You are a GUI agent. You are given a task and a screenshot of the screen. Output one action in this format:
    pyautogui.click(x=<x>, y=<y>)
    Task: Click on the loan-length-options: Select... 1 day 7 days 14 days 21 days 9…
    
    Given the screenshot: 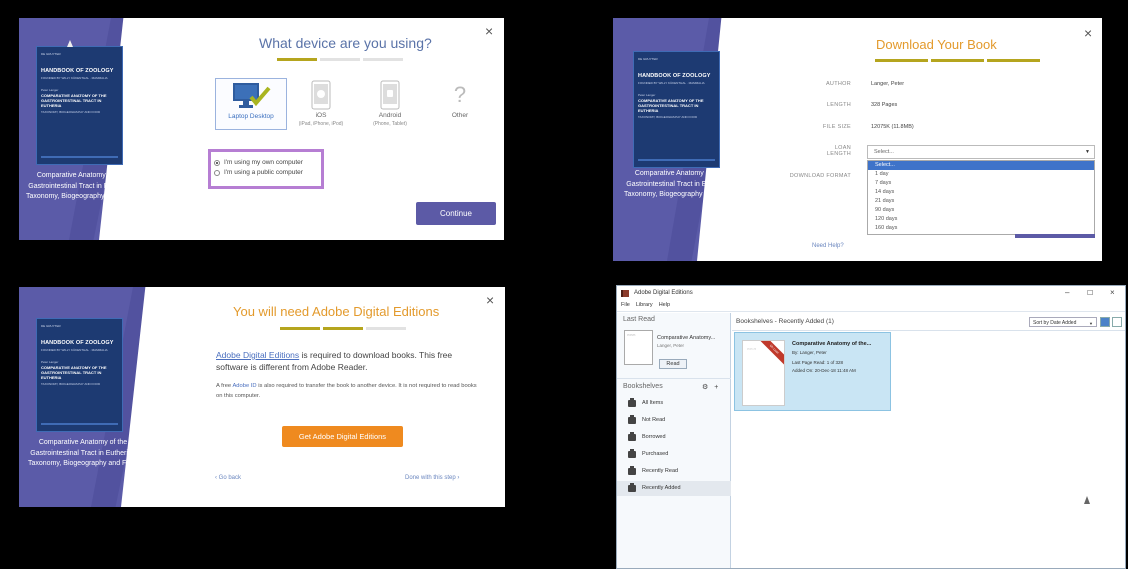 What is the action you would take?
    pyautogui.click(x=981, y=197)
    